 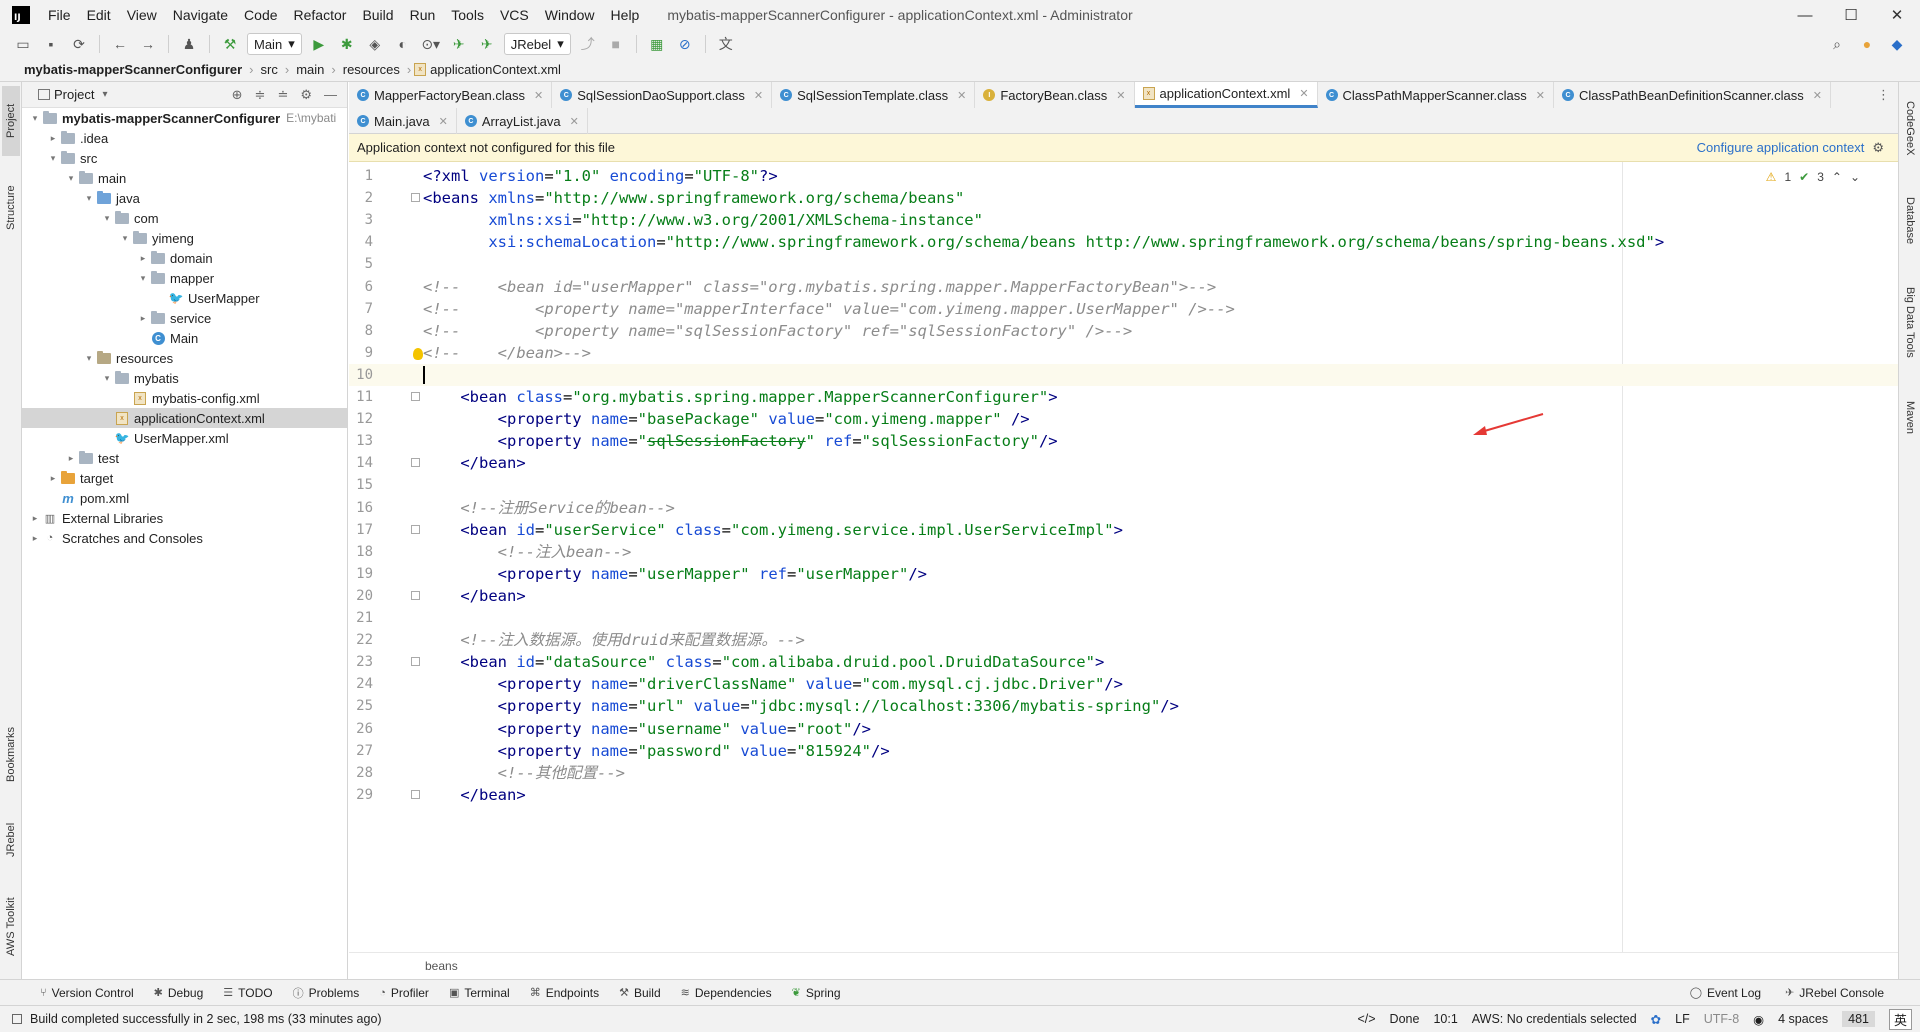 What do you see at coordinates (133, 69) in the screenshot?
I see `breadcrumb-project: mybatis-mapperScannerConfigurer` at bounding box center [133, 69].